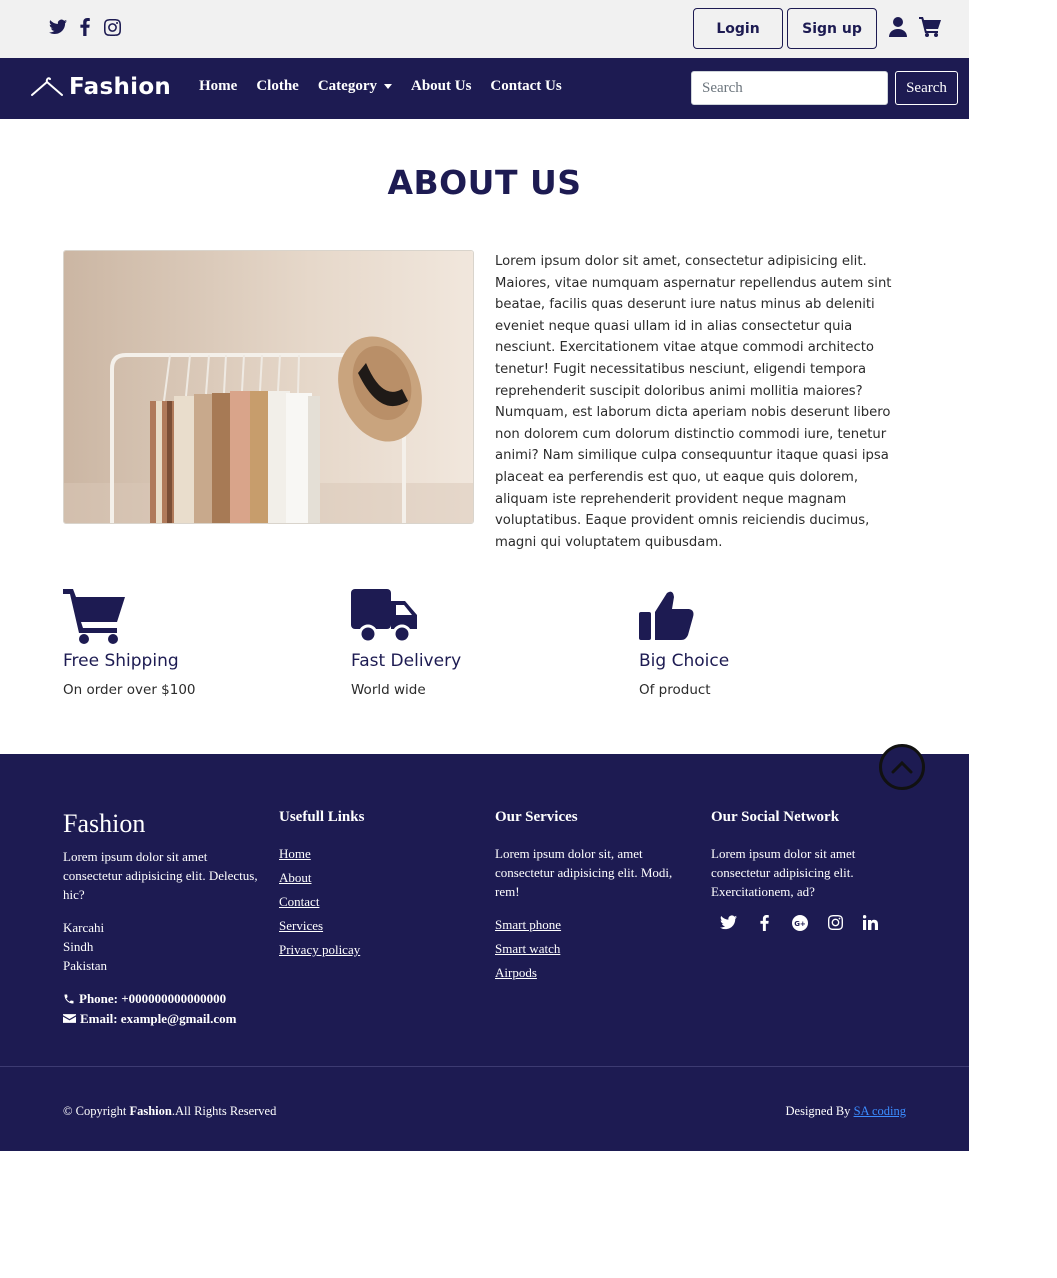 Image resolution: width=1057 pixels, height=1278 pixels. What do you see at coordinates (218, 86) in the screenshot?
I see `nav-link-home: Home` at bounding box center [218, 86].